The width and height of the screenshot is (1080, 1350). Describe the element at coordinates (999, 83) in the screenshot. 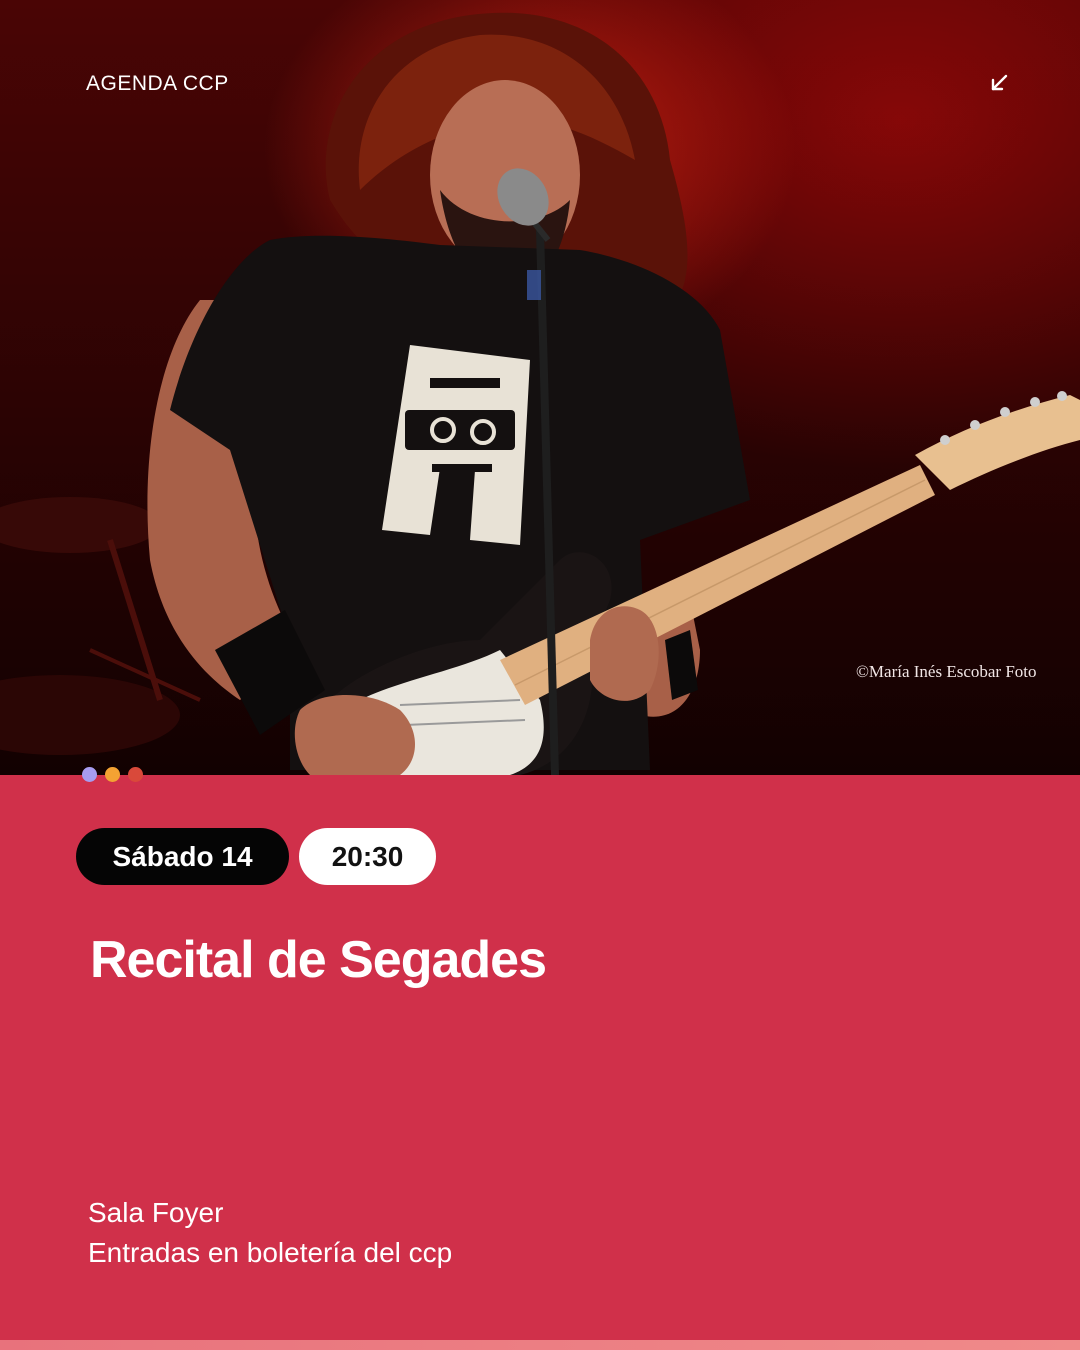

I see `arrow-down-left-icon` at that location.